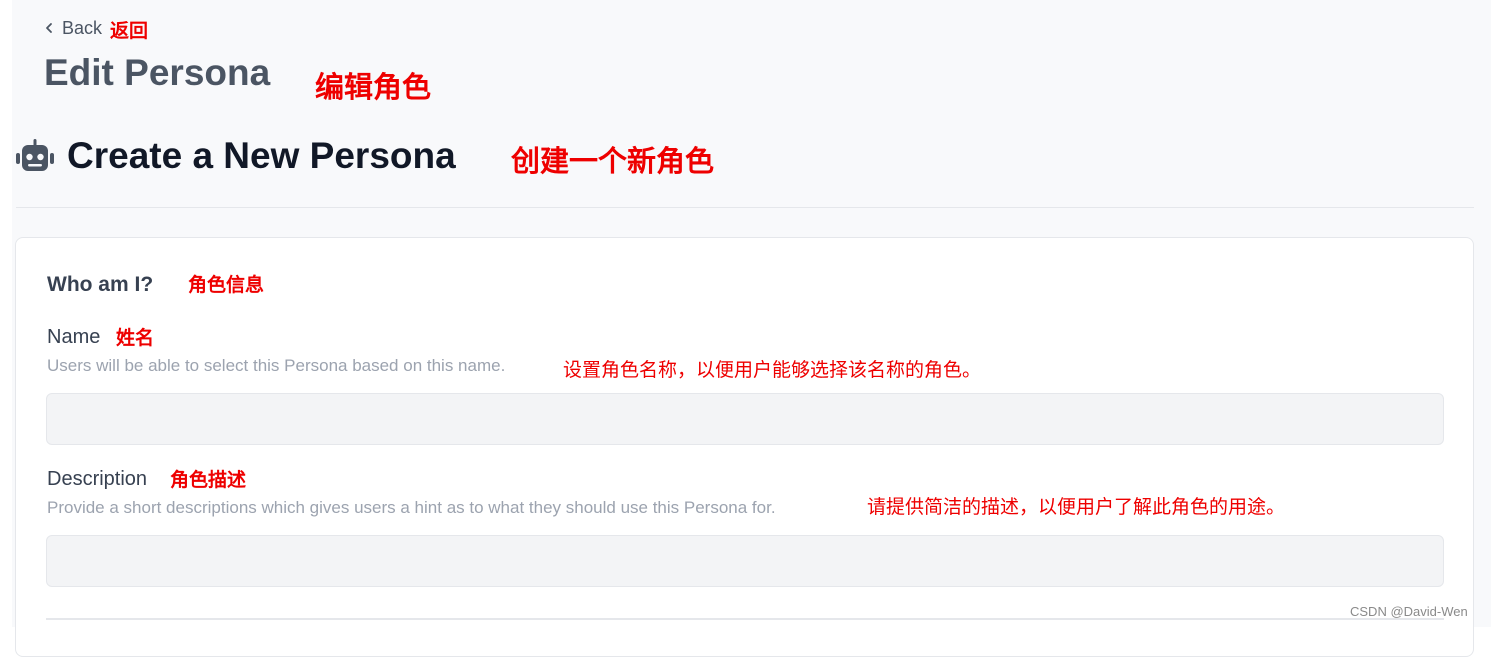 This screenshot has height=657, width=1491. What do you see at coordinates (745, 619) in the screenshot?
I see `next-field-divider` at bounding box center [745, 619].